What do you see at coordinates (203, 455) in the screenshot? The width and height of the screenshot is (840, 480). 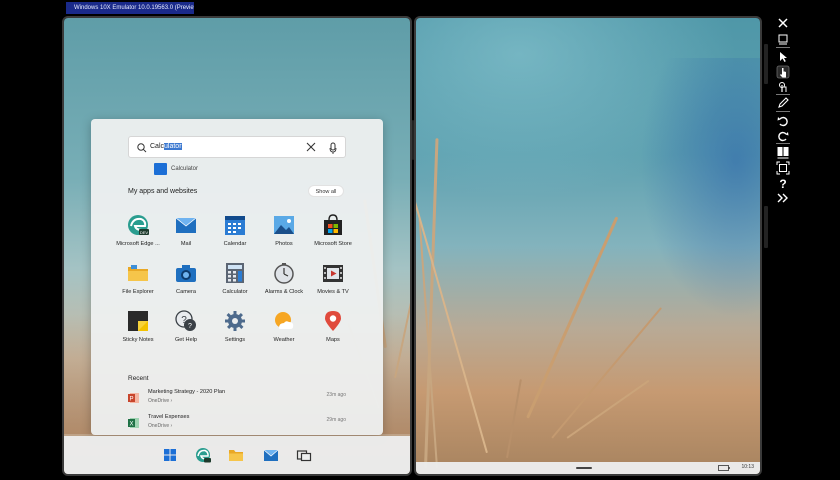 I see `edge-dev-icon` at bounding box center [203, 455].